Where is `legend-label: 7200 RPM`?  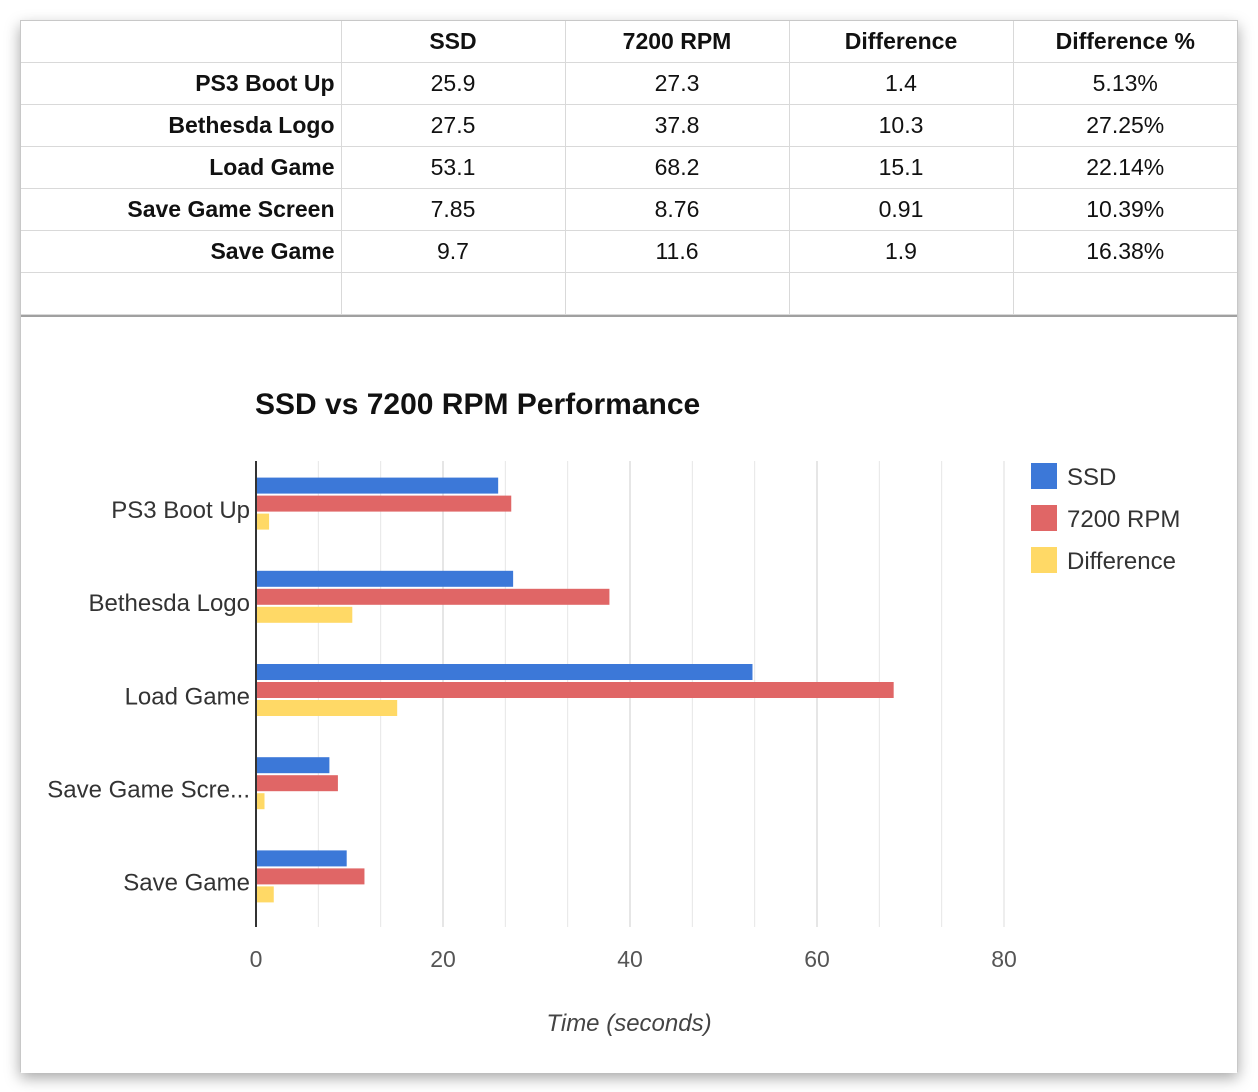 legend-label: 7200 RPM is located at coordinates (1123, 519).